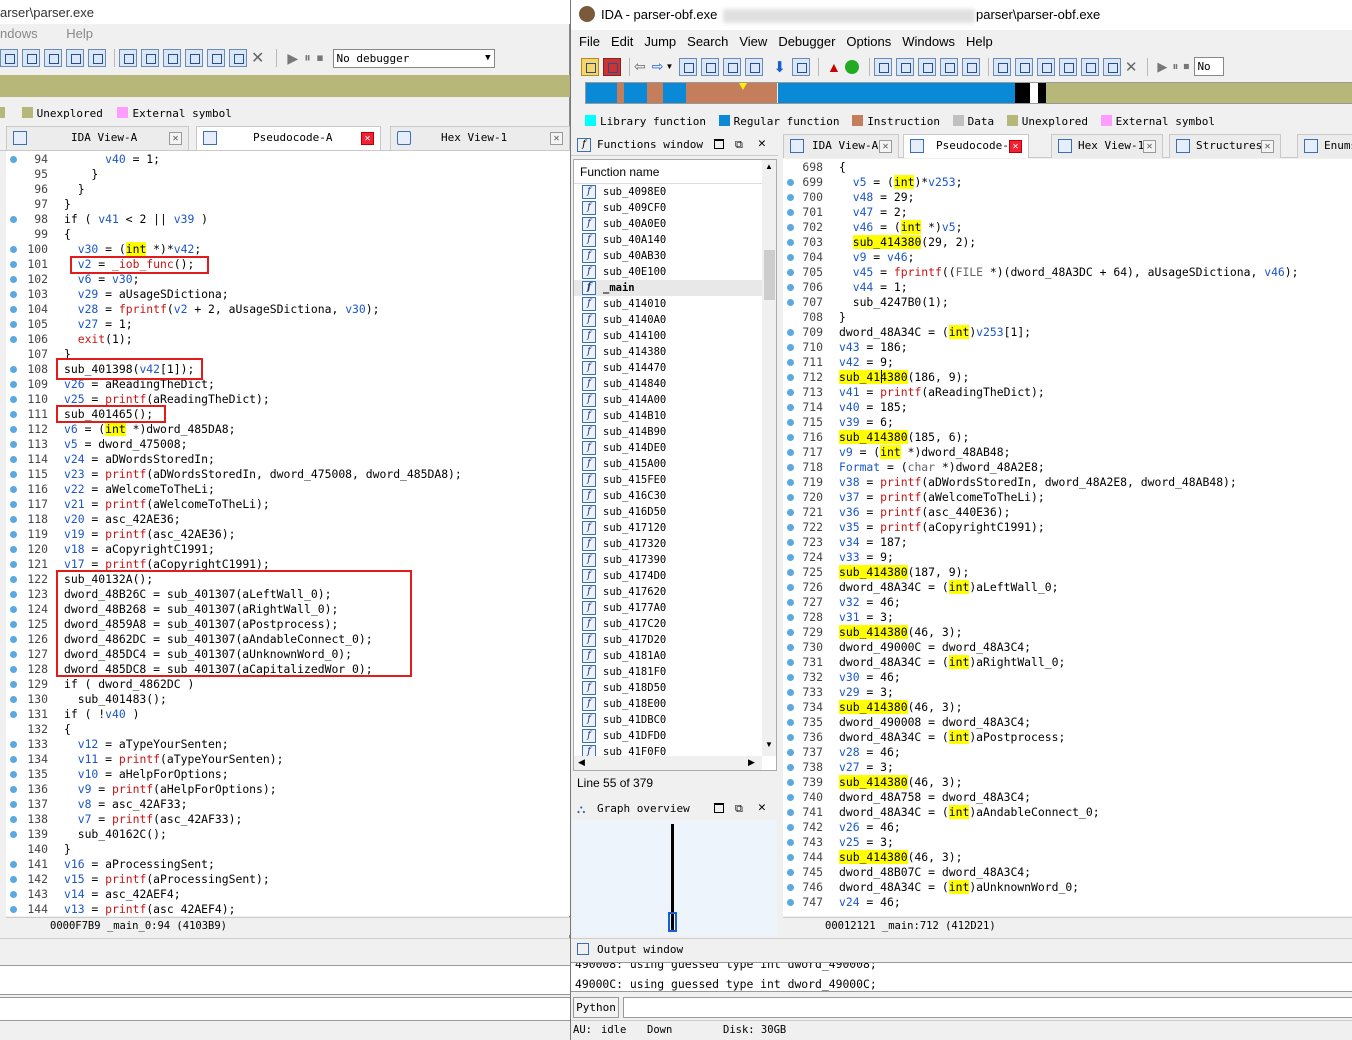  What do you see at coordinates (307, 57) in the screenshot?
I see `toolbar-pause-icon: ⏸` at bounding box center [307, 57].